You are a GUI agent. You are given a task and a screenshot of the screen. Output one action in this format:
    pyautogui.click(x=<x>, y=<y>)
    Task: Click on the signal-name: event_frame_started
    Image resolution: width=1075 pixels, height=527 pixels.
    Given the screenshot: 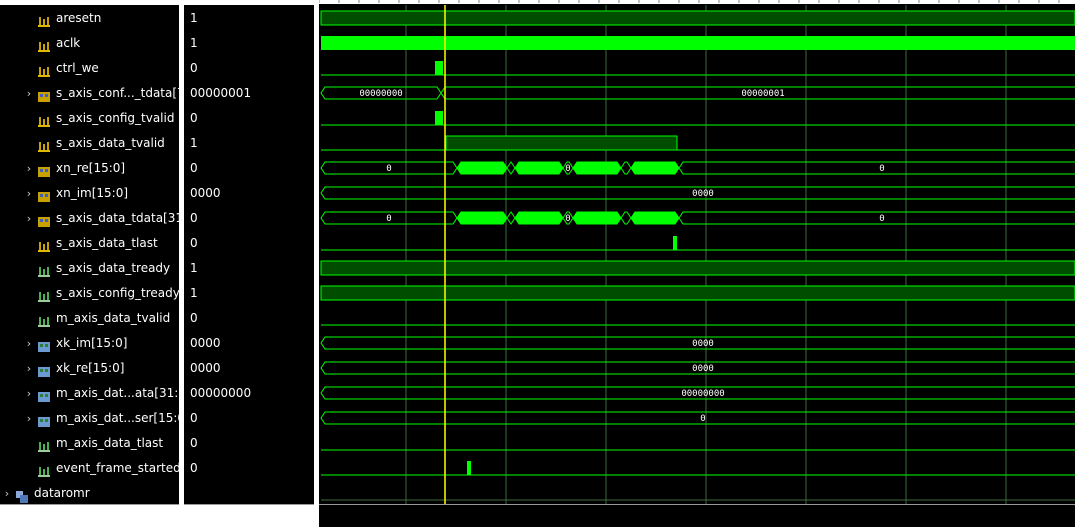 What is the action you would take?
    pyautogui.click(x=117, y=468)
    